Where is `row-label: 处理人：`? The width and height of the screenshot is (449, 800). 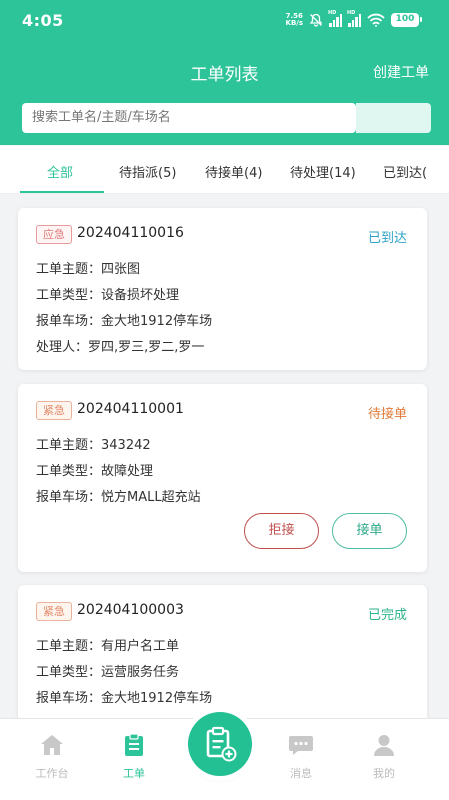
row-label: 处理人： is located at coordinates (62, 347).